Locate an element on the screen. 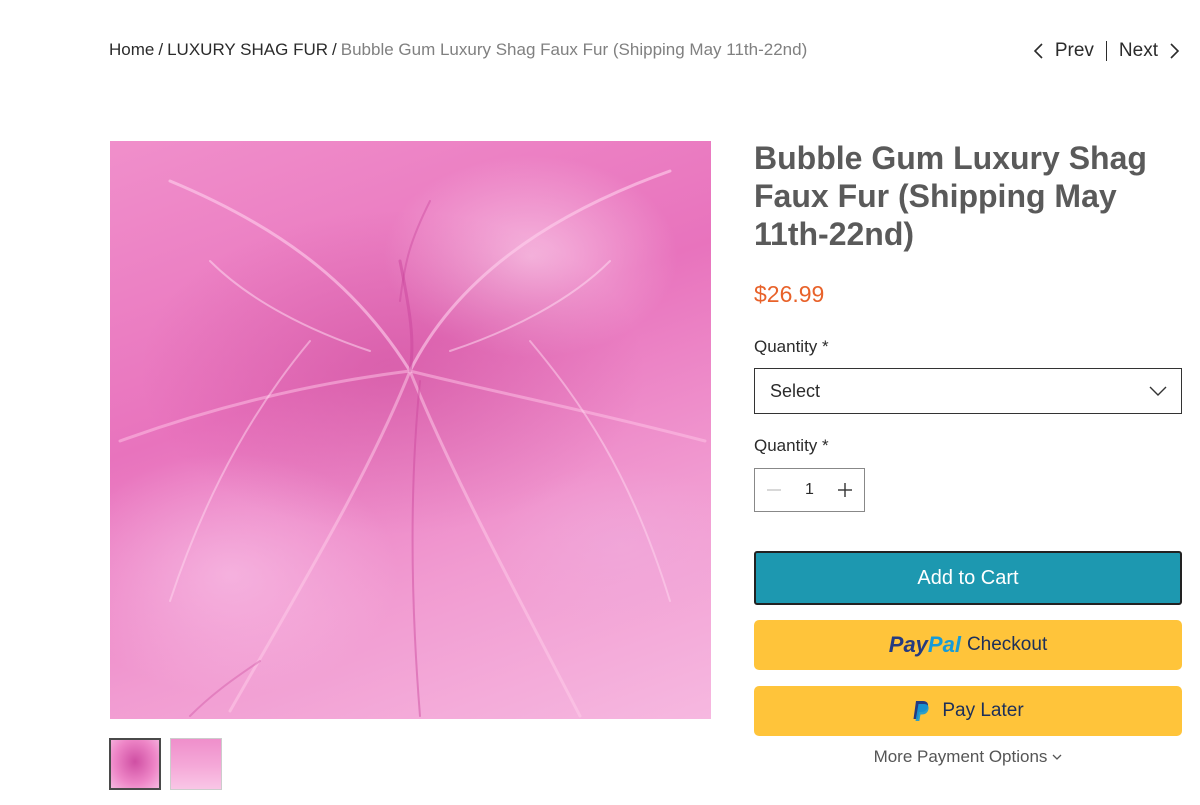  paypal-checkout-button: PayPal Checkout is located at coordinates (968, 645).